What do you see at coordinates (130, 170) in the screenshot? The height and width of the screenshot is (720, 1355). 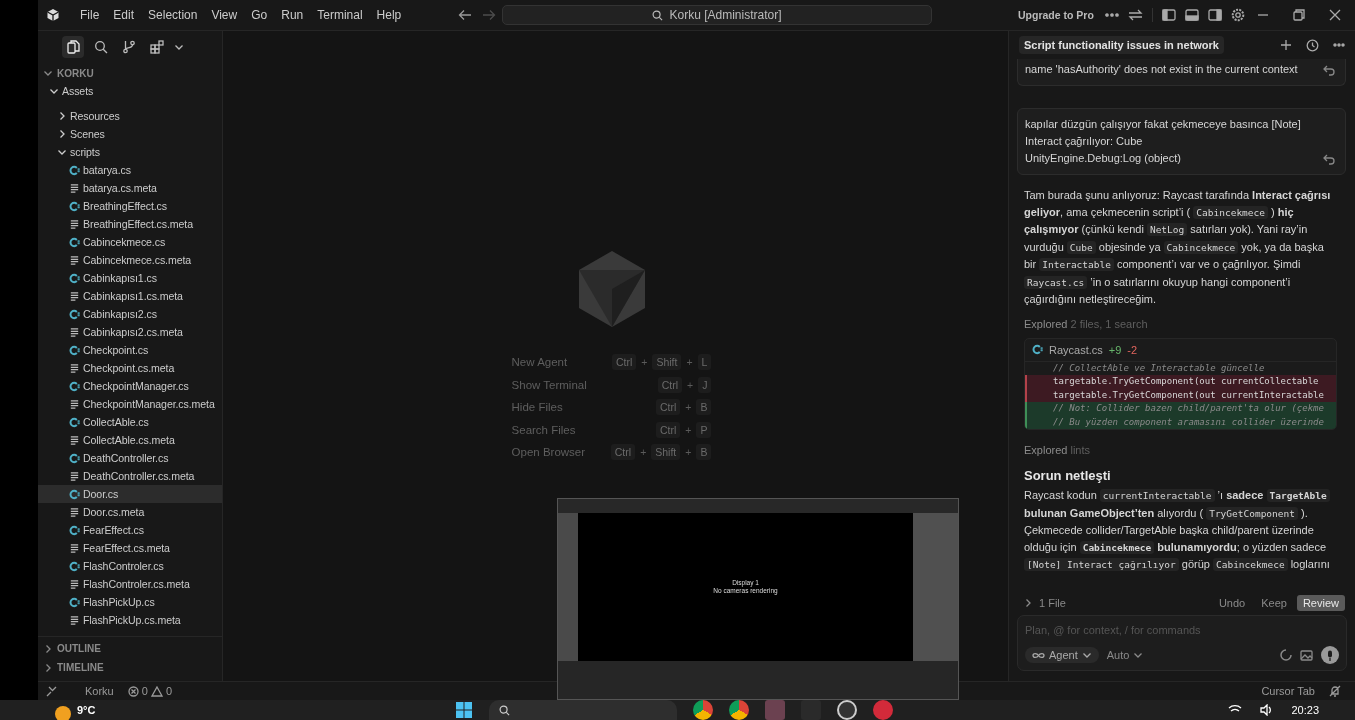 I see `tree-item: batarya.cs` at bounding box center [130, 170].